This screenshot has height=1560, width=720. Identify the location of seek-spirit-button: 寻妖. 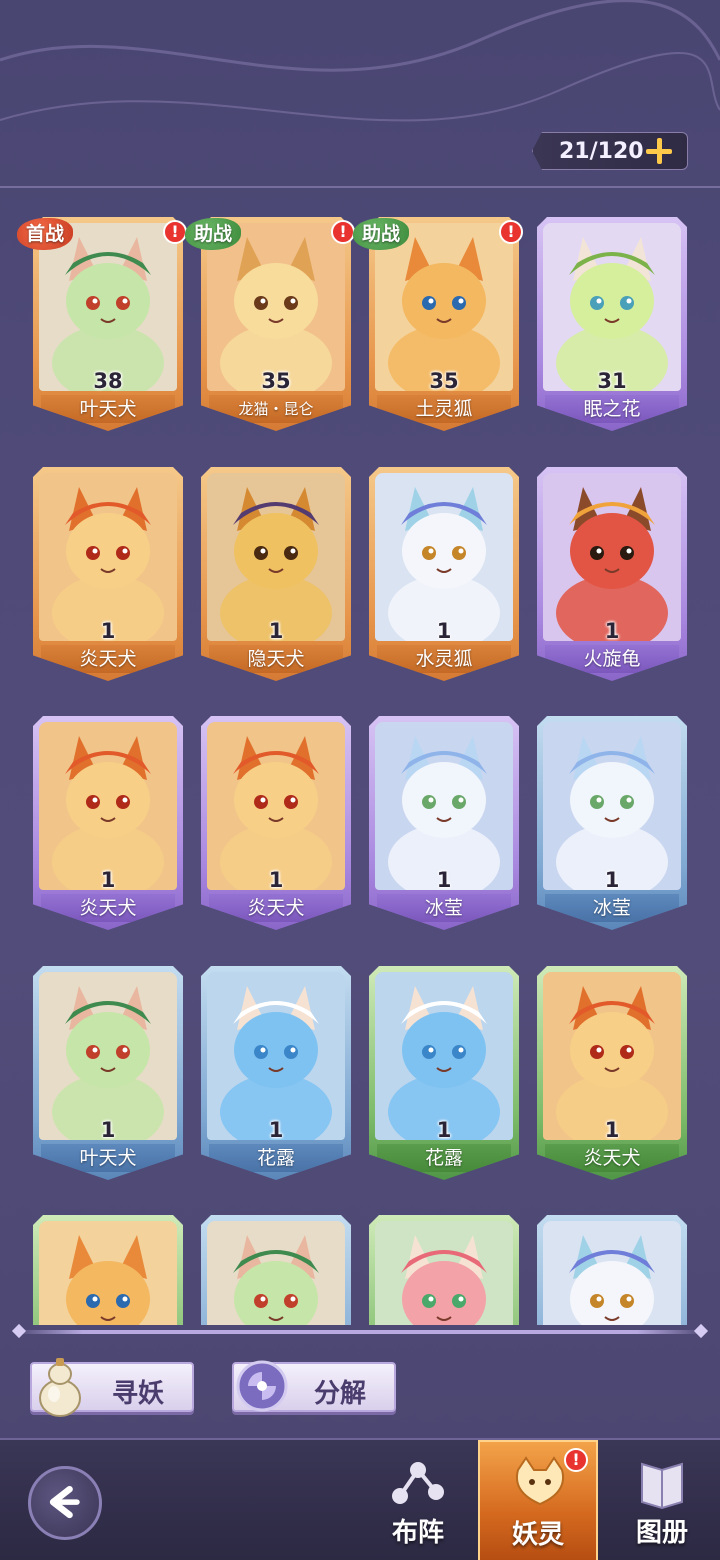
(112, 1387).